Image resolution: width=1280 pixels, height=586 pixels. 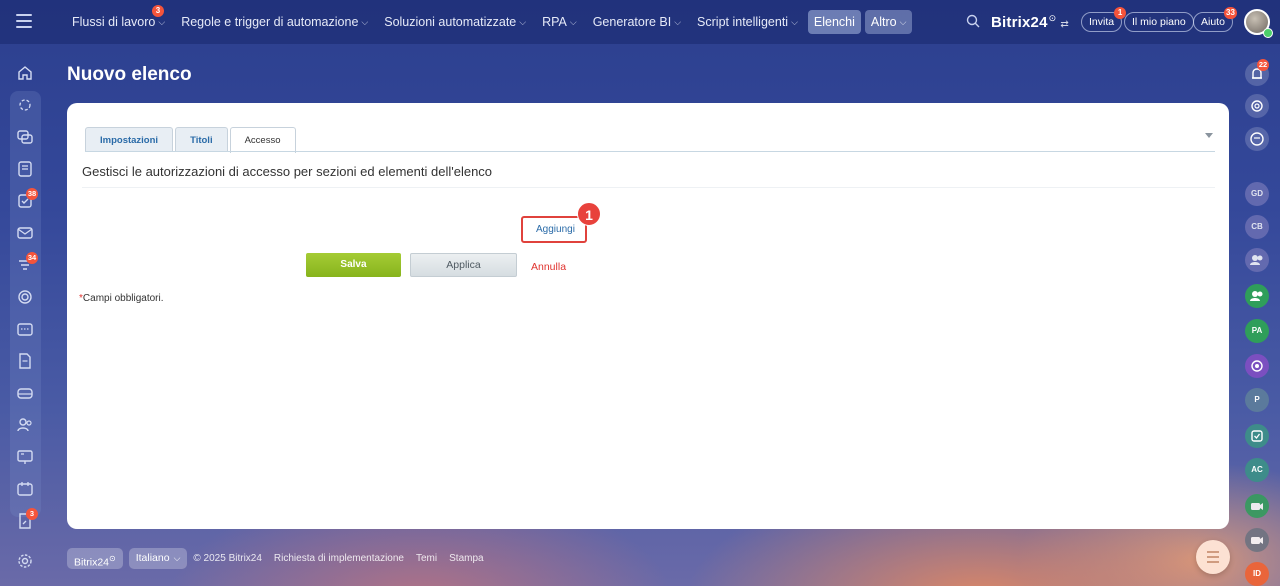 I want to click on recent-chat-avatar: P, so click(x=1257, y=400).